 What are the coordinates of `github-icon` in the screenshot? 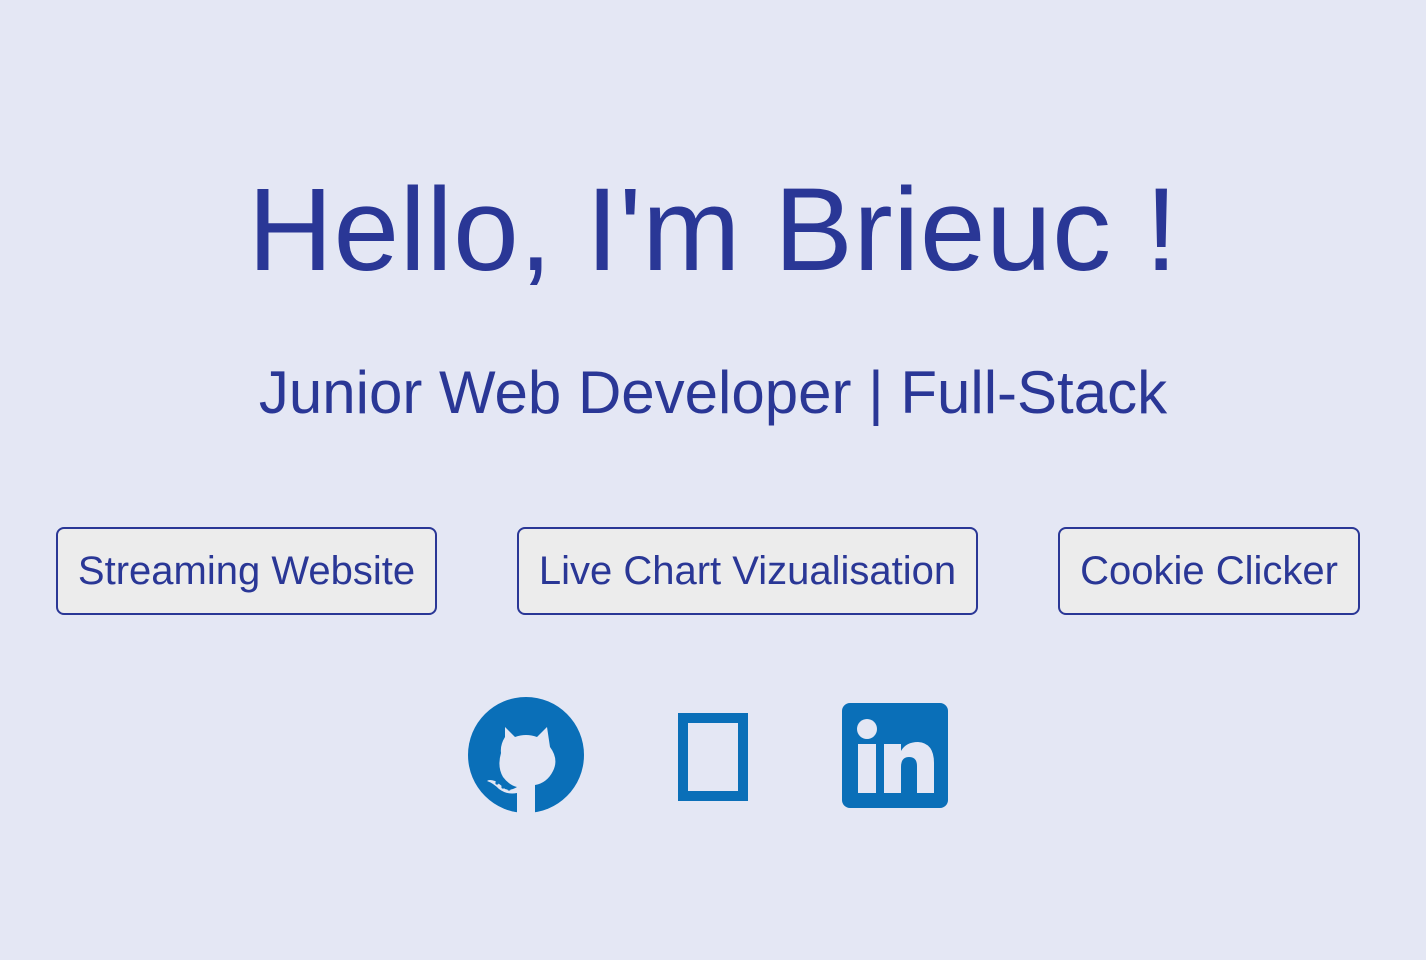 It's located at (526, 755).